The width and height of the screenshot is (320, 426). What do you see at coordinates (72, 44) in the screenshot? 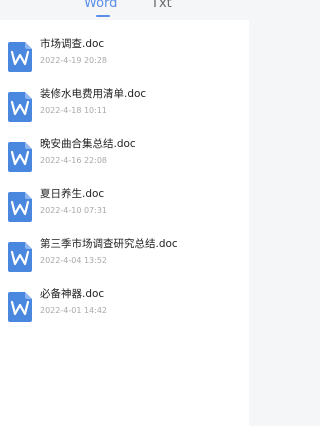
I see `file-name: 市场调查.doc` at bounding box center [72, 44].